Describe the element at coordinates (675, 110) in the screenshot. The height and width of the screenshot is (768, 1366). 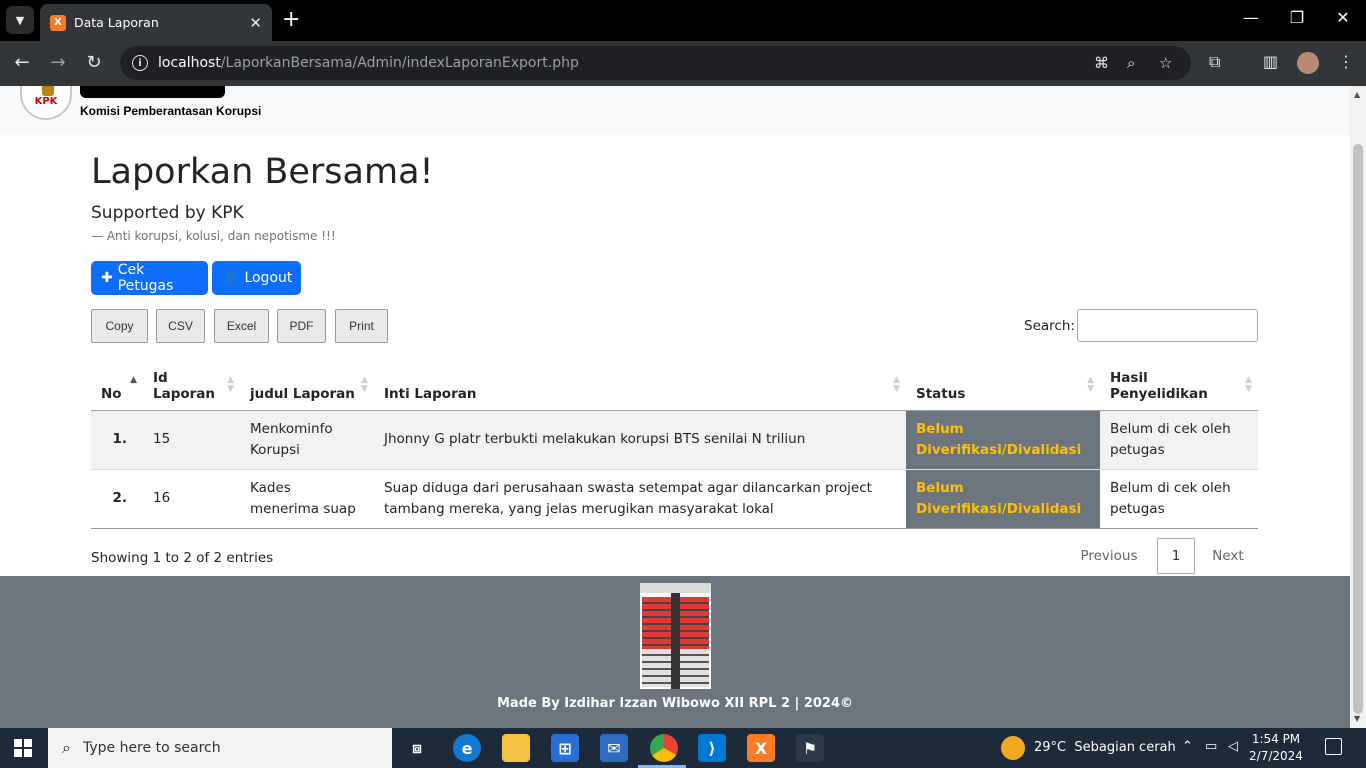
I see `site-navbar: KPK Komisi Pemberantasan Korupsi` at that location.